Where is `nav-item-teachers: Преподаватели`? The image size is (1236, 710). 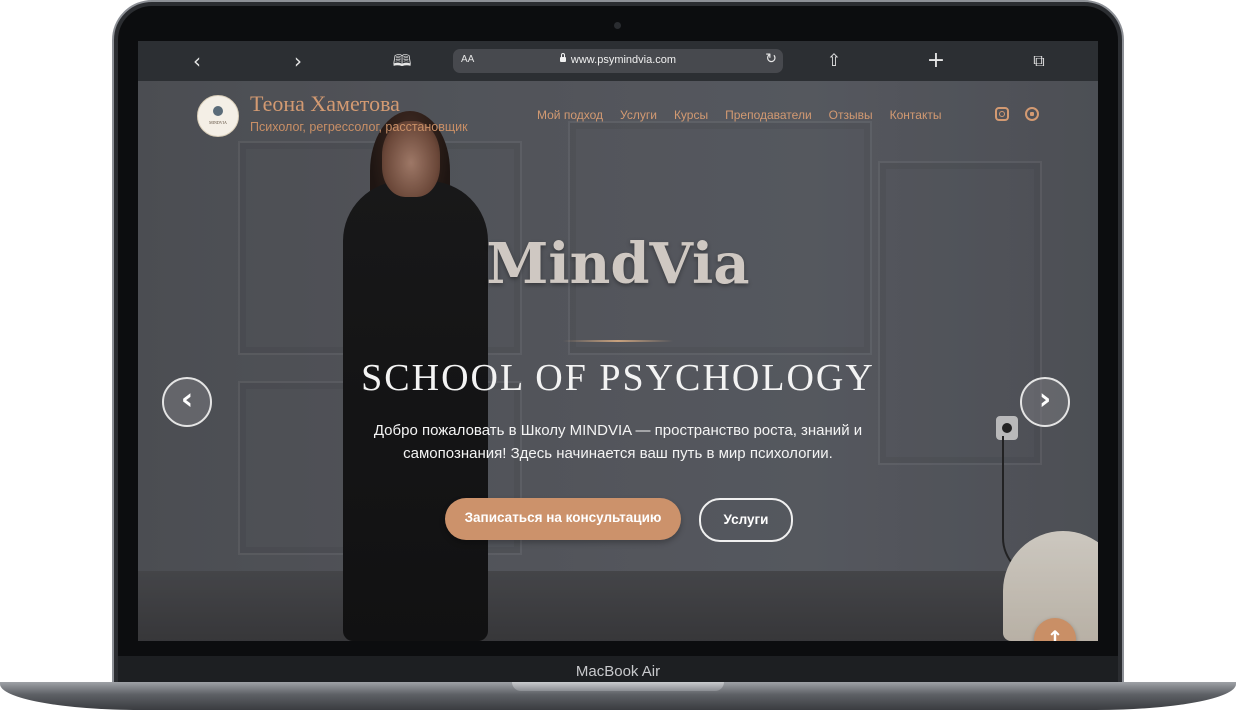
nav-item-teachers: Преподаватели is located at coordinates (768, 115).